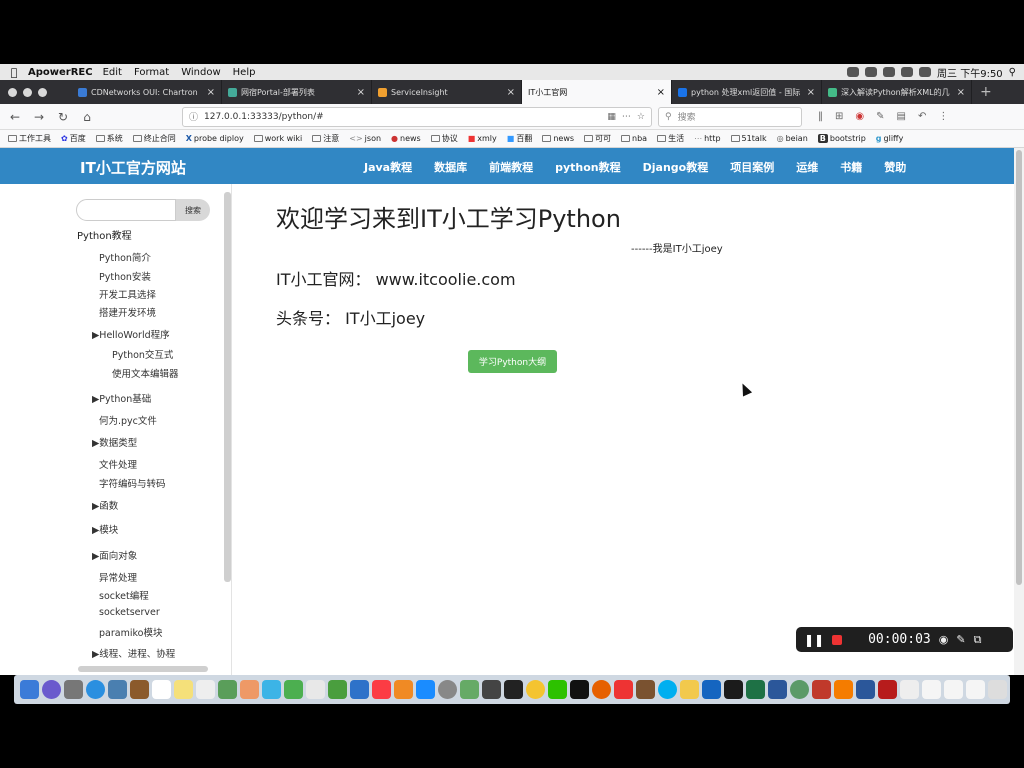 The width and height of the screenshot is (1024, 768). I want to click on bookmark-item: 可可, so click(597, 138).